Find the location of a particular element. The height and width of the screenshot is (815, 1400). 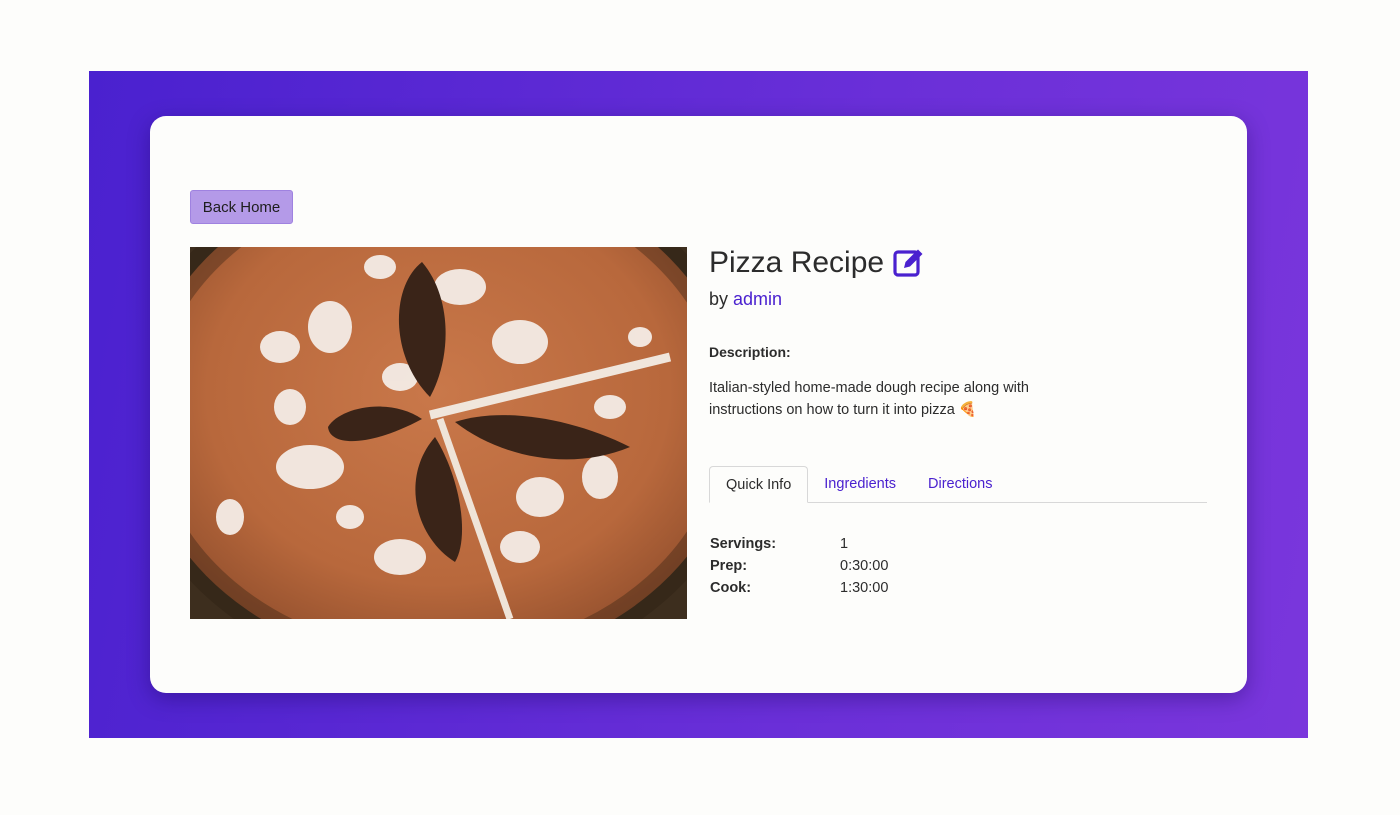

description-label: Description: is located at coordinates (750, 352).